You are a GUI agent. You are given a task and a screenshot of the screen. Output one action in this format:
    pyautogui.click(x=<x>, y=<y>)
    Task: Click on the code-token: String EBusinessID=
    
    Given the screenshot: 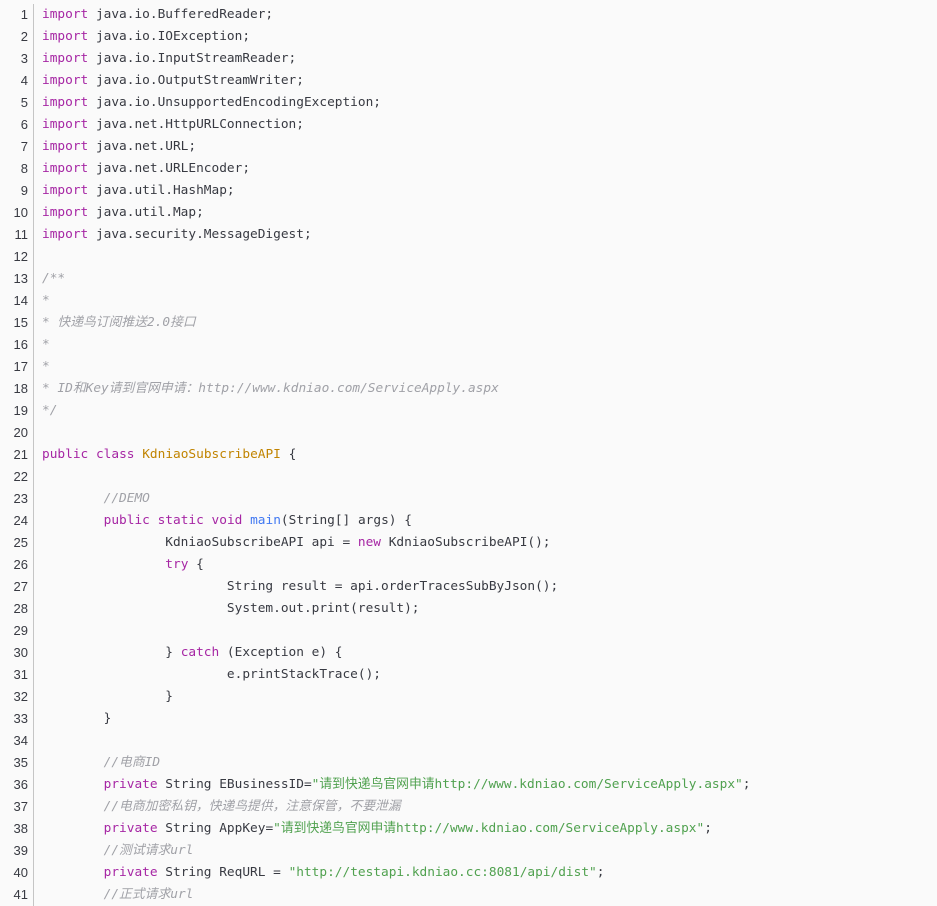 What is the action you would take?
    pyautogui.click(x=234, y=784)
    